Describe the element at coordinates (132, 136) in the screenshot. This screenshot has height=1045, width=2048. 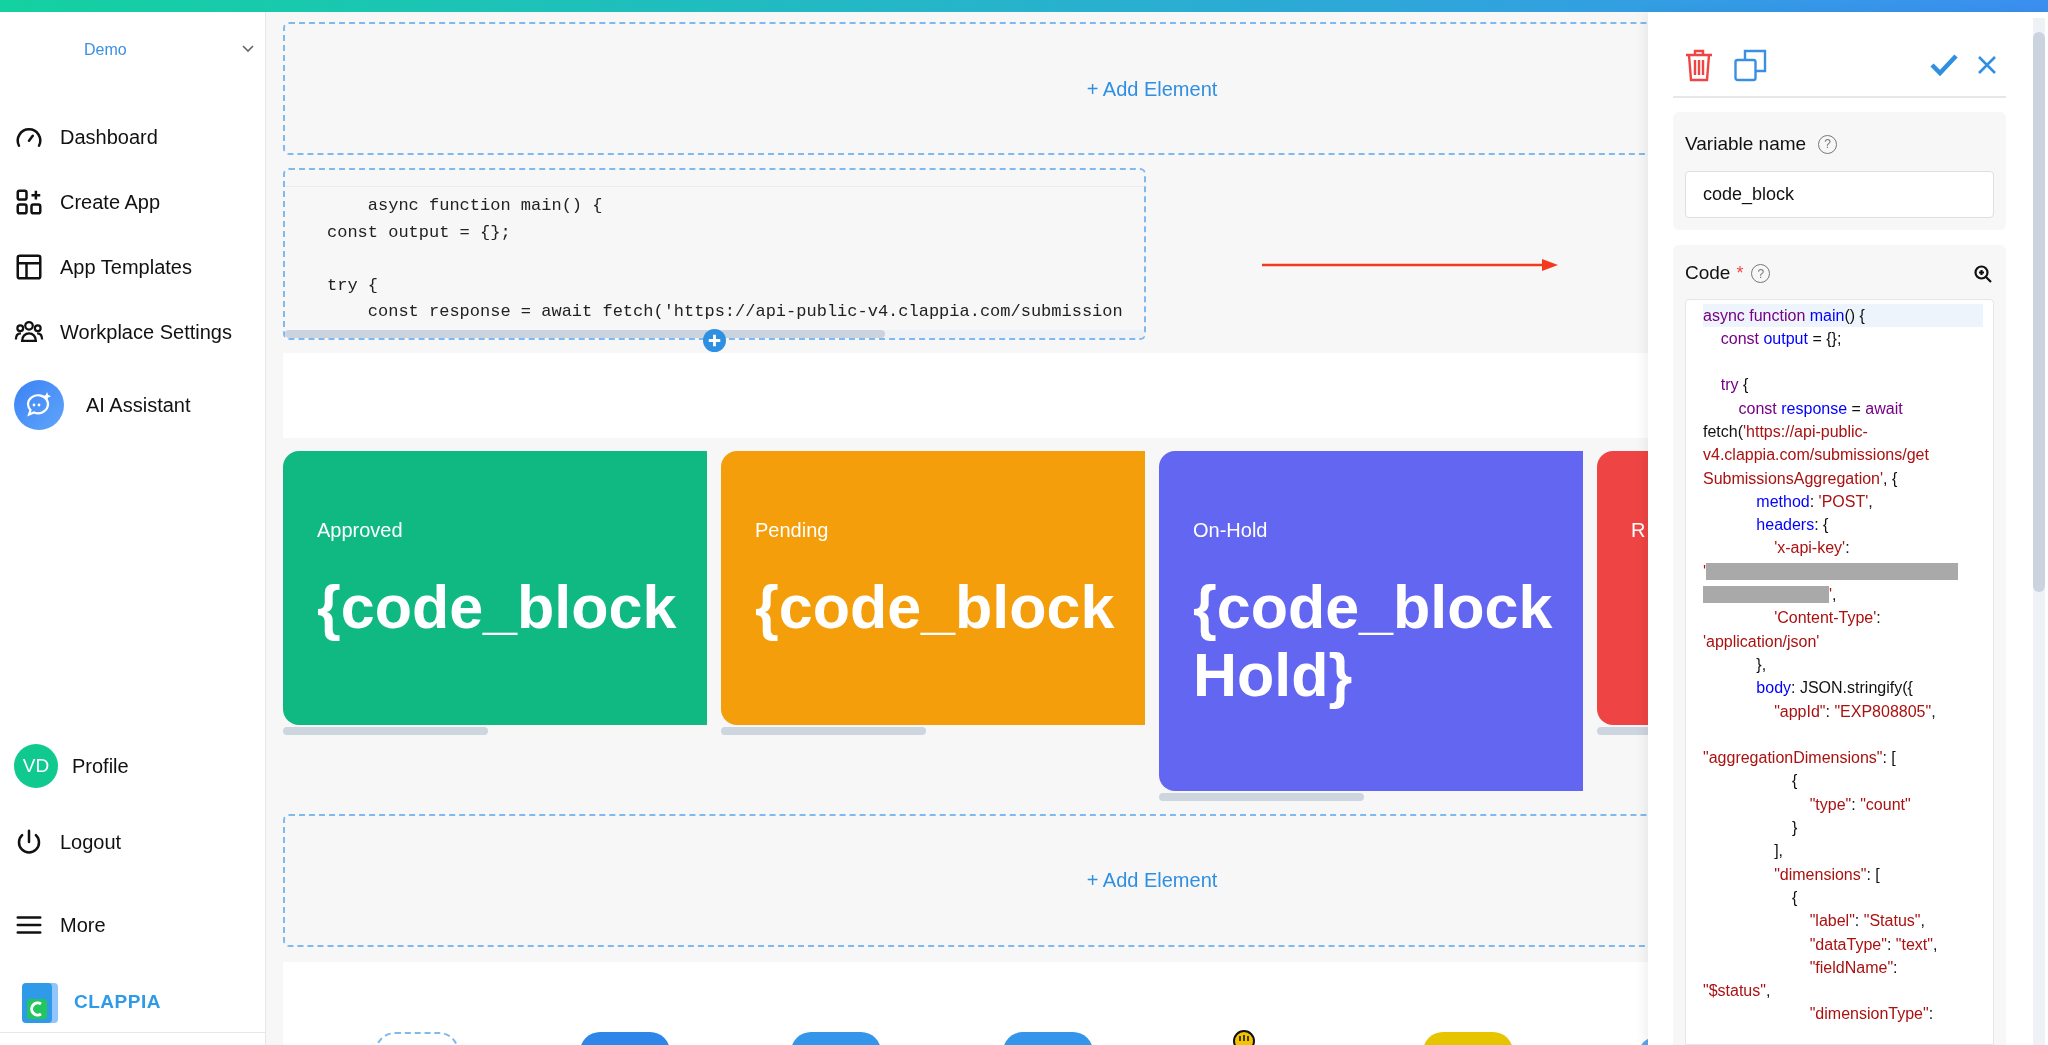
I see `nav-item: Dashboard` at that location.